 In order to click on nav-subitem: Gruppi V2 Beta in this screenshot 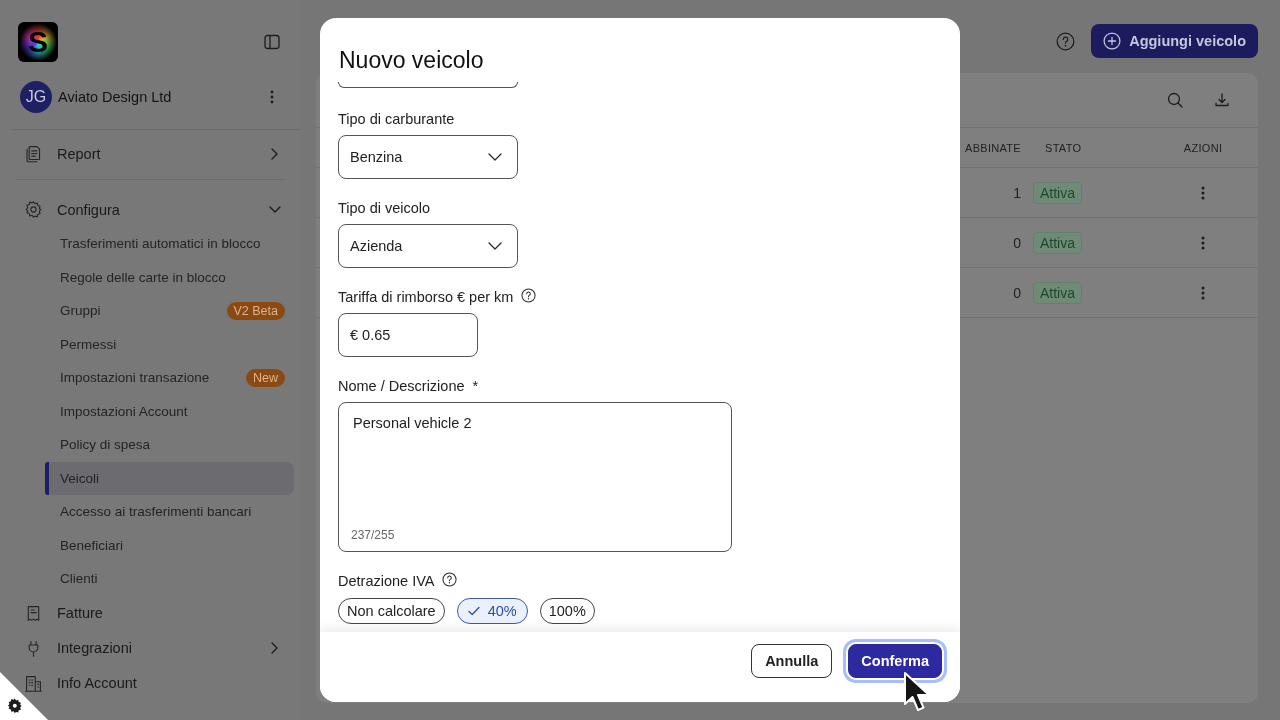, I will do `click(169, 311)`.